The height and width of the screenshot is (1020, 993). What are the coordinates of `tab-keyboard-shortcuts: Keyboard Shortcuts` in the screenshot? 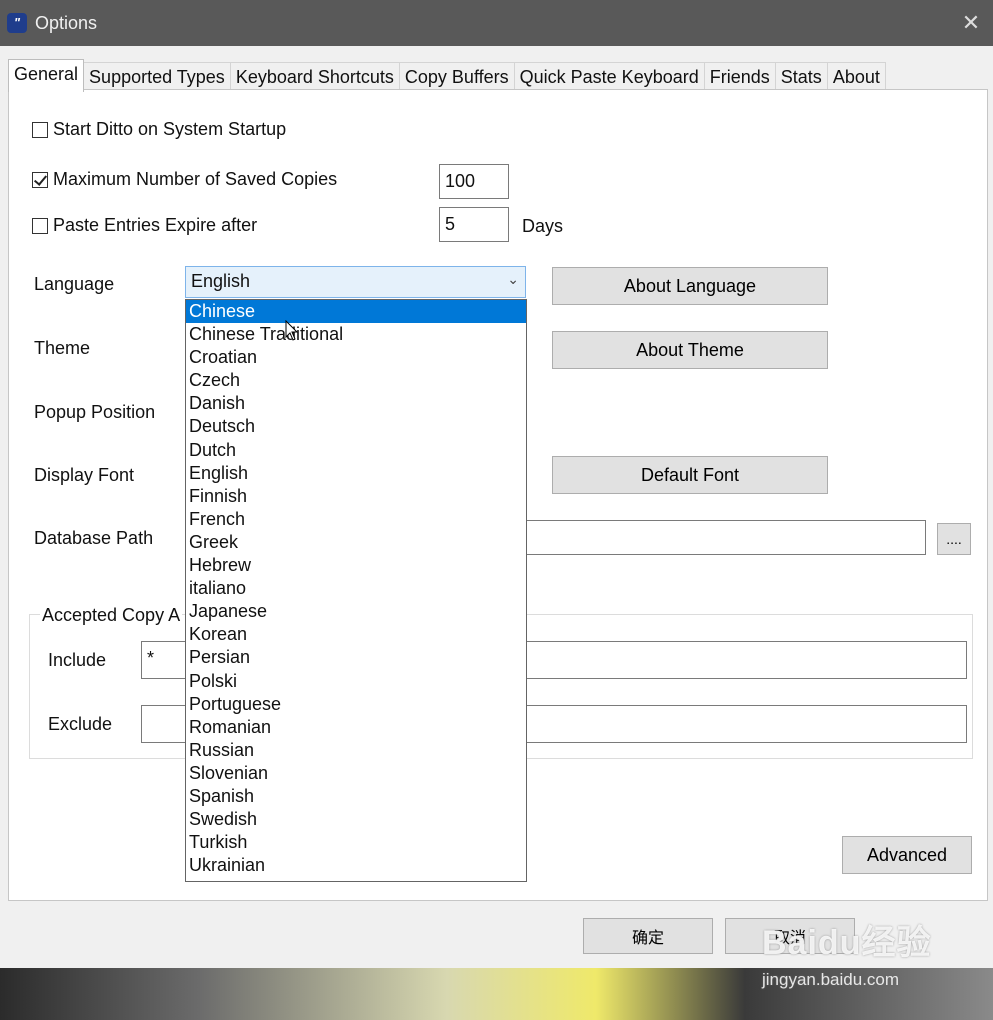 It's located at (314, 76).